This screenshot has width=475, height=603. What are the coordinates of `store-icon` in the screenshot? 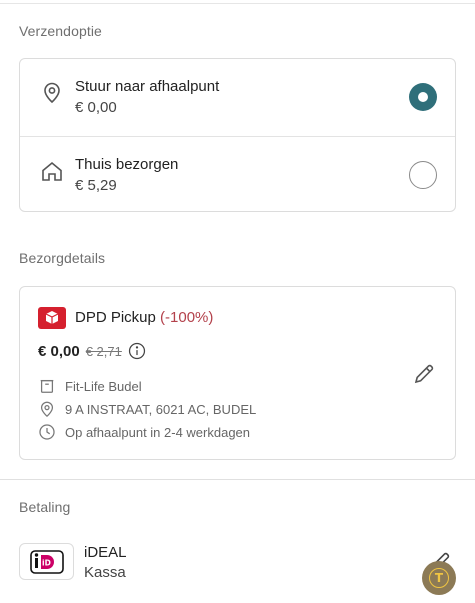 It's located at (47, 386).